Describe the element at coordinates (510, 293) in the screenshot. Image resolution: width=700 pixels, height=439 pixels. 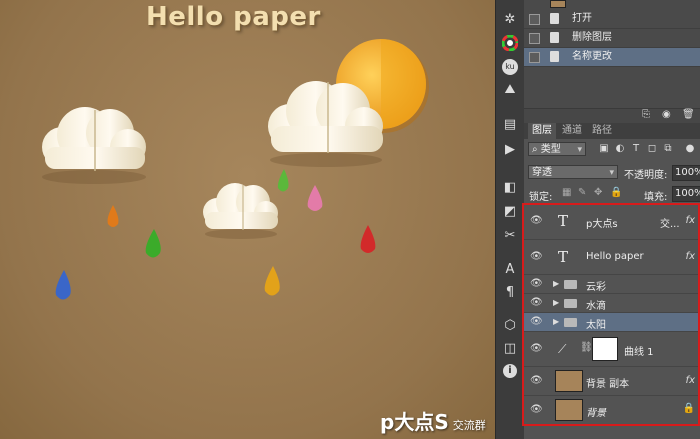
I see `paragraph-icon: ¶` at that location.